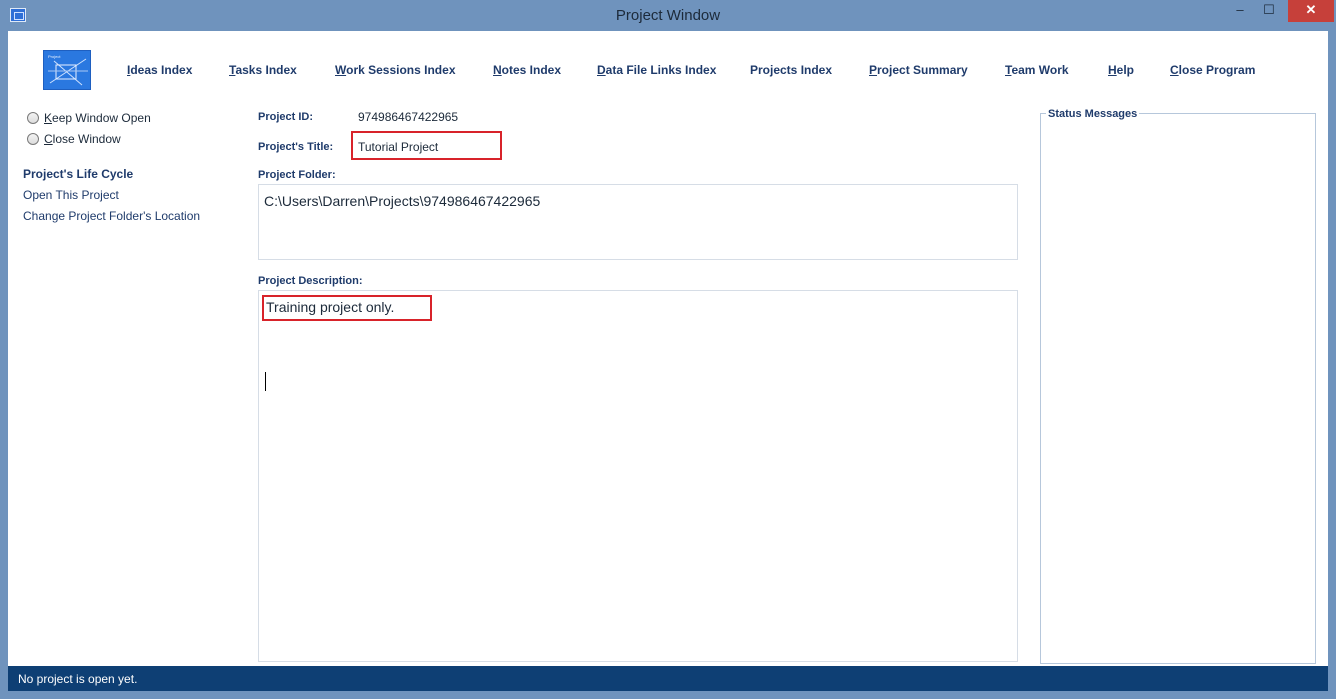  I want to click on text-caret, so click(265, 381).